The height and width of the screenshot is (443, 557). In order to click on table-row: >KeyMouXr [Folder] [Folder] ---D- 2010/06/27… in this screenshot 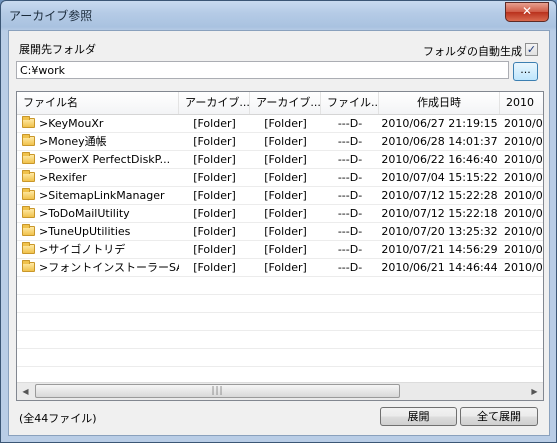, I will do `click(280, 124)`.